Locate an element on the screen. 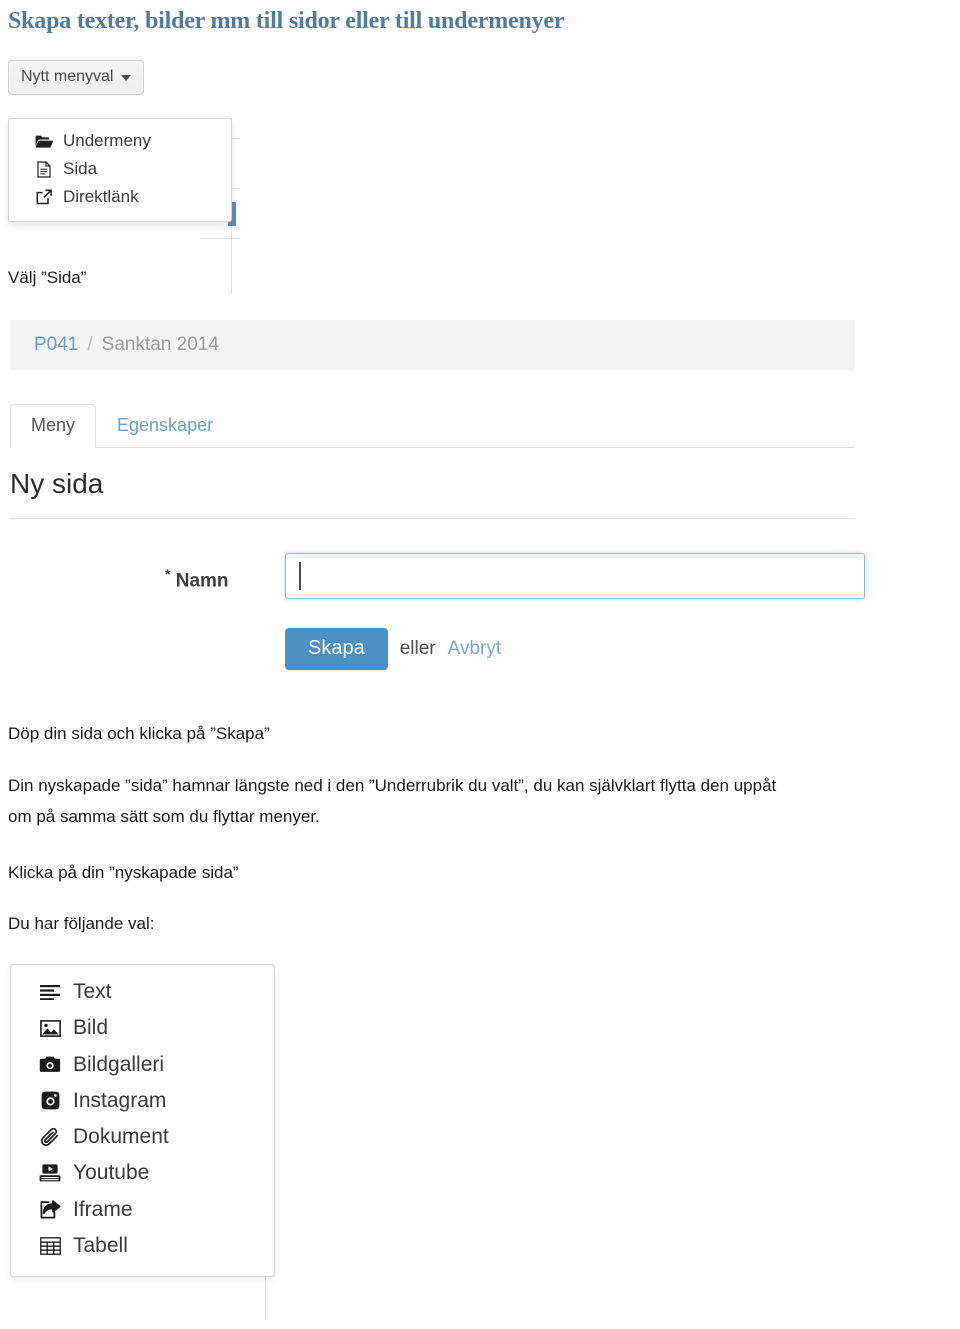  section-divider is located at coordinates (432, 518).